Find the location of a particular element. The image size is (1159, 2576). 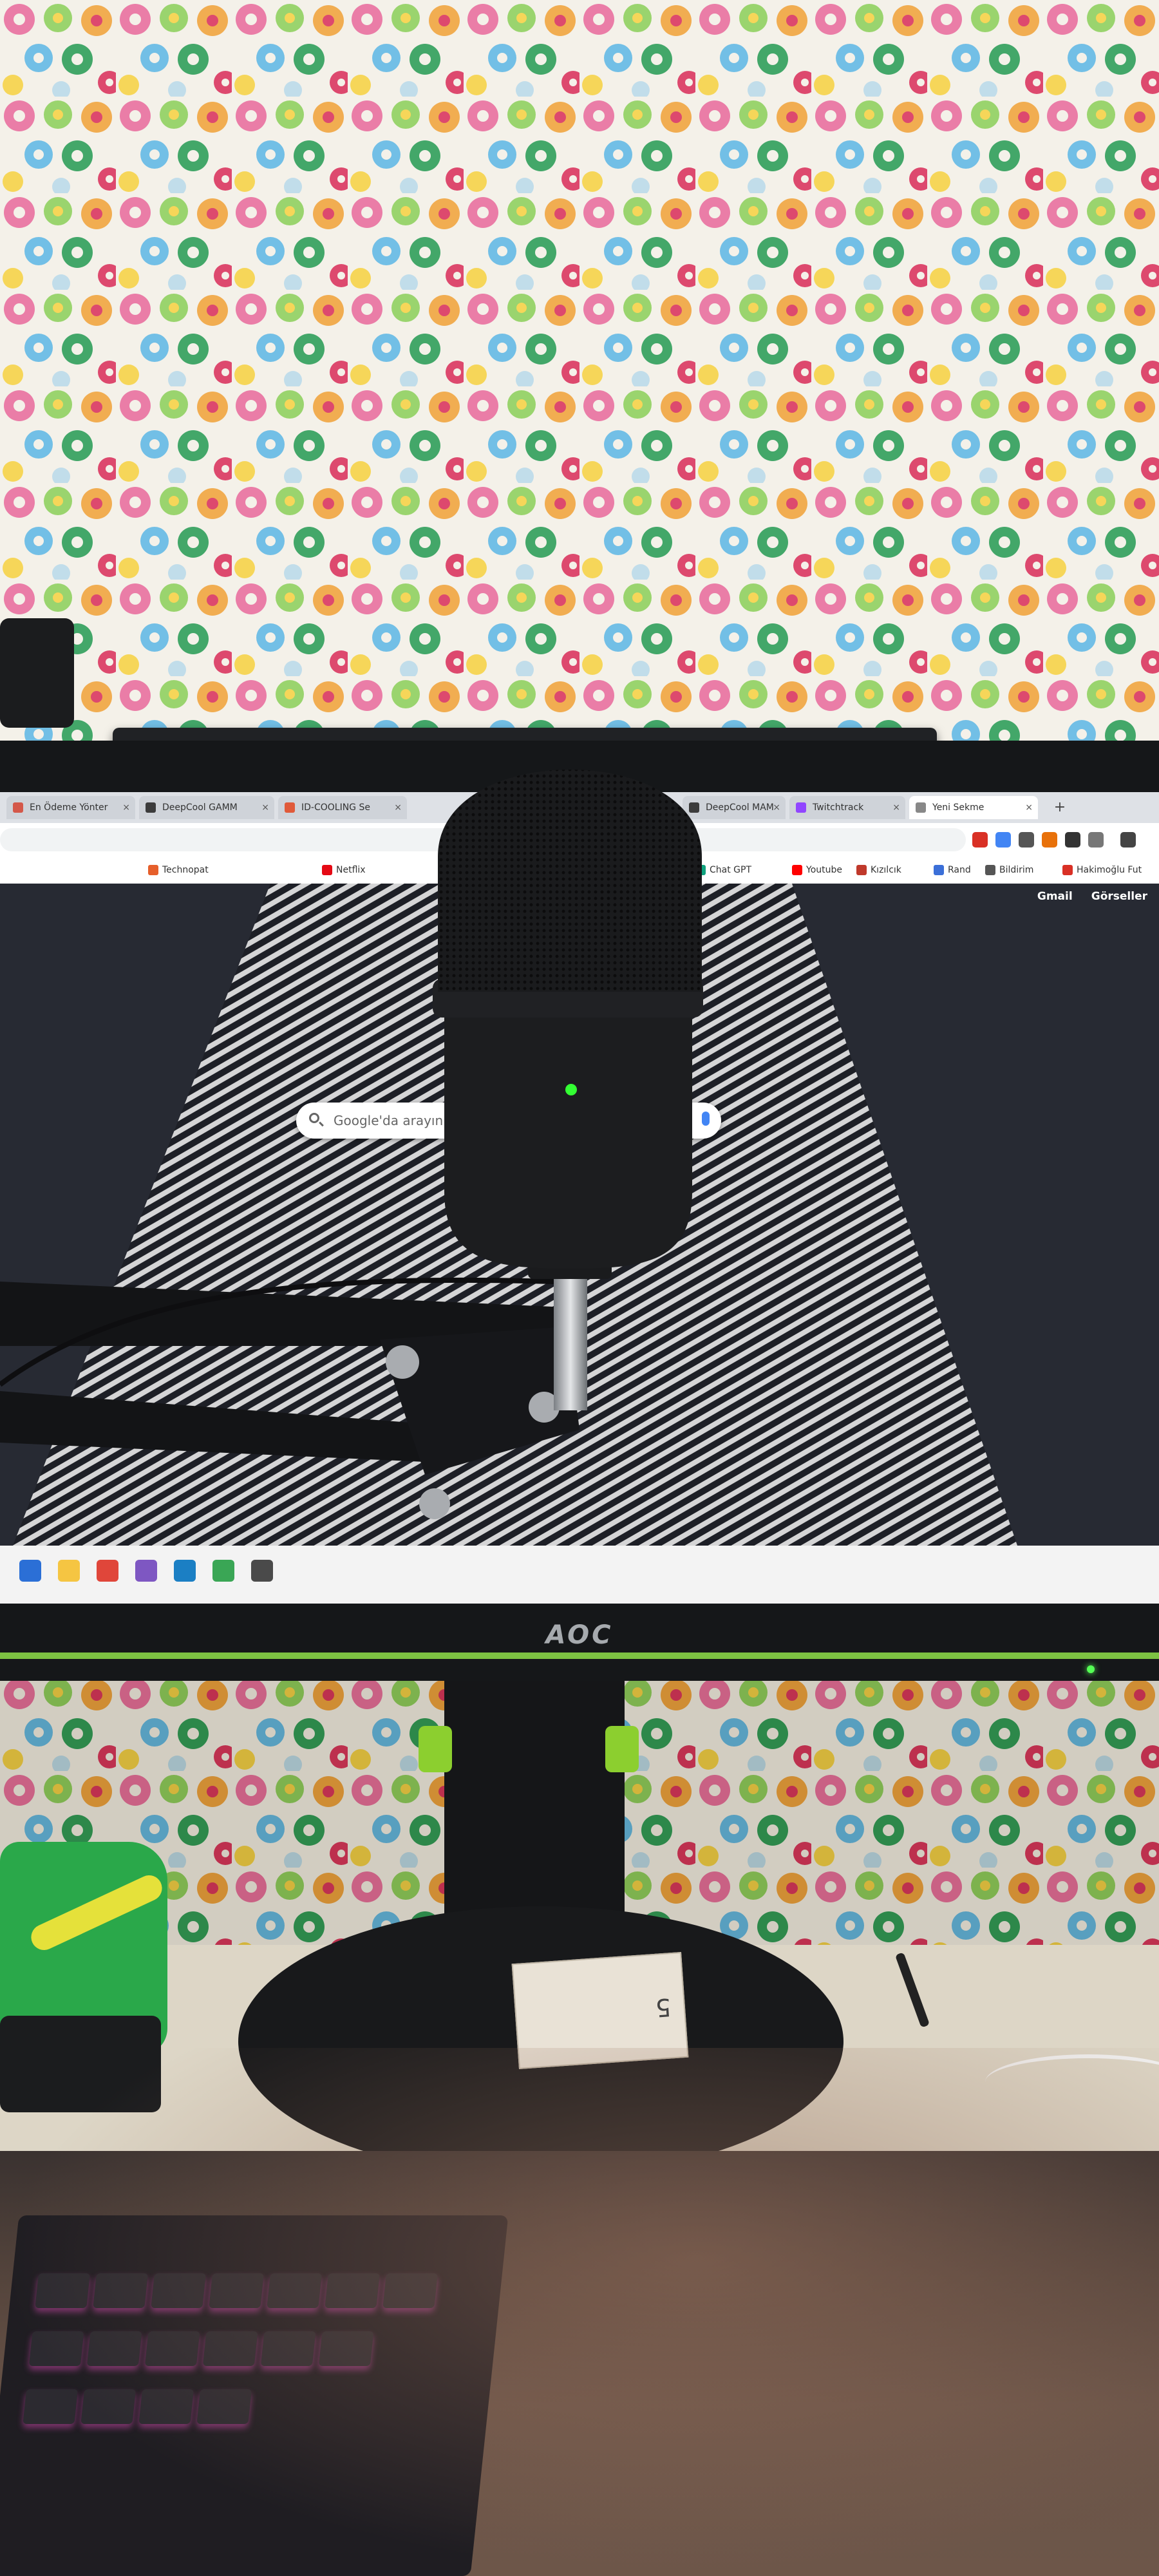

boom-arm is located at coordinates (290, 1398).